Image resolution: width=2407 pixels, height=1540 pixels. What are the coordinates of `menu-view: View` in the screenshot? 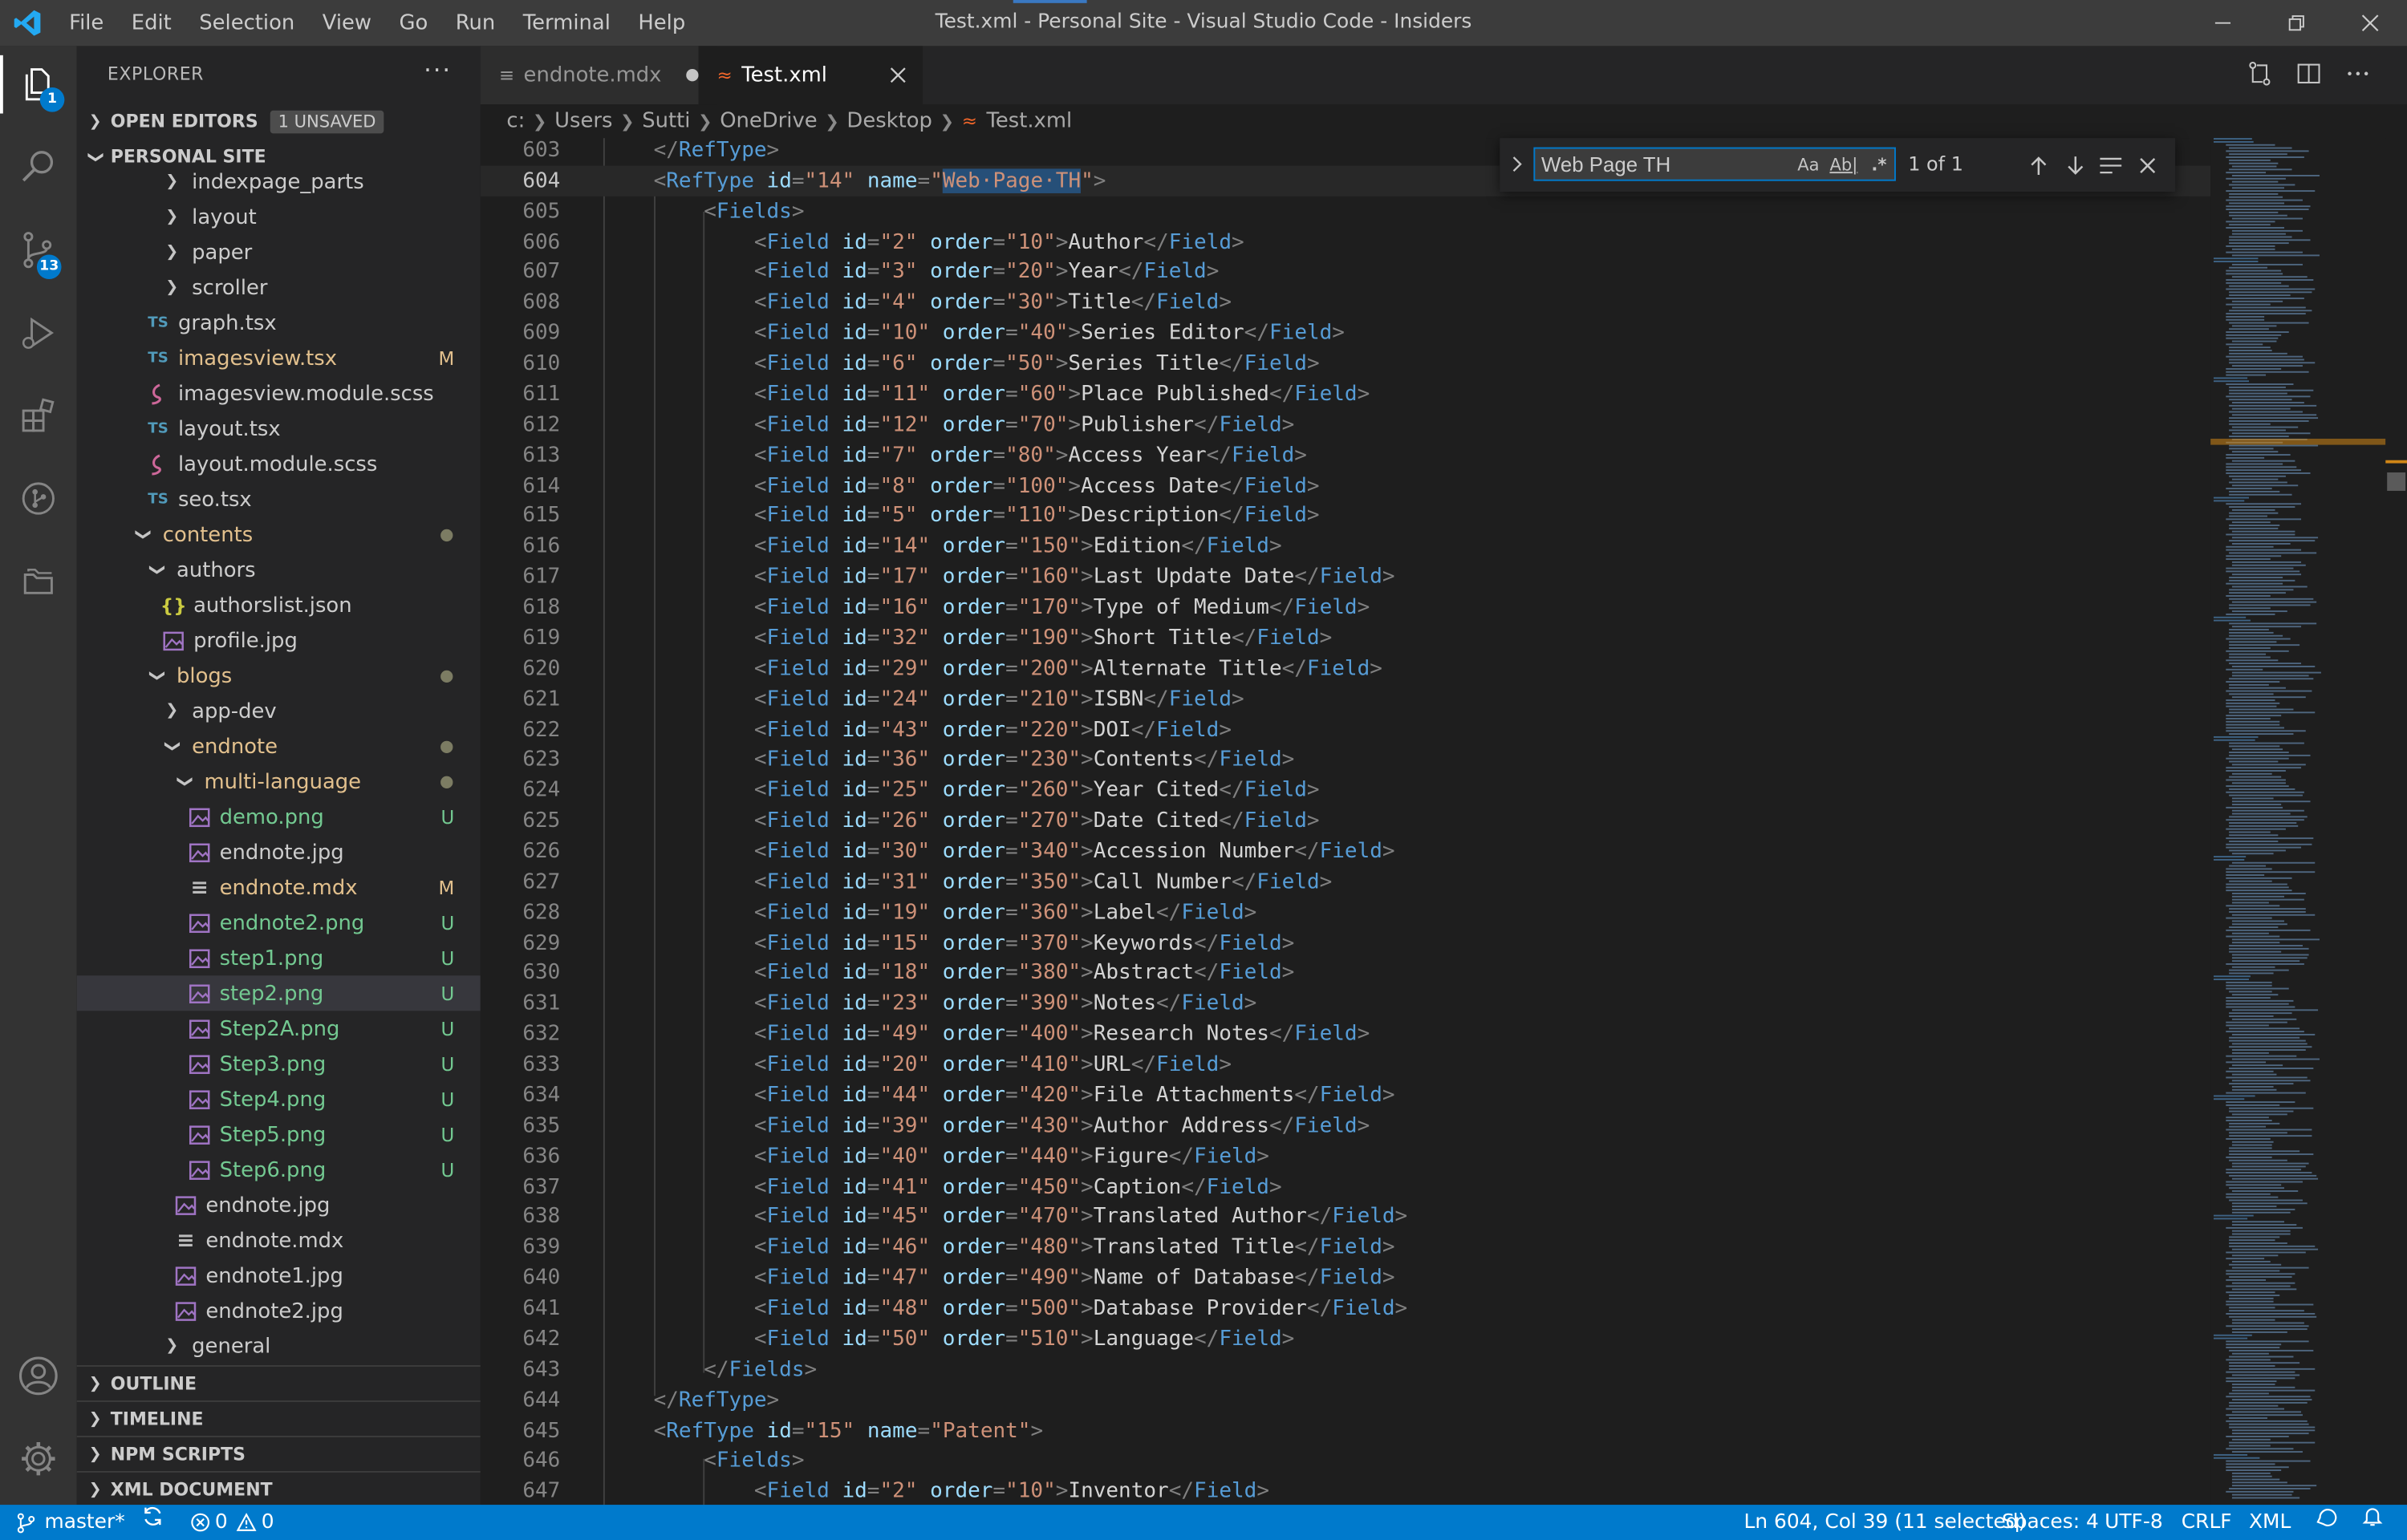 It's located at (347, 23).